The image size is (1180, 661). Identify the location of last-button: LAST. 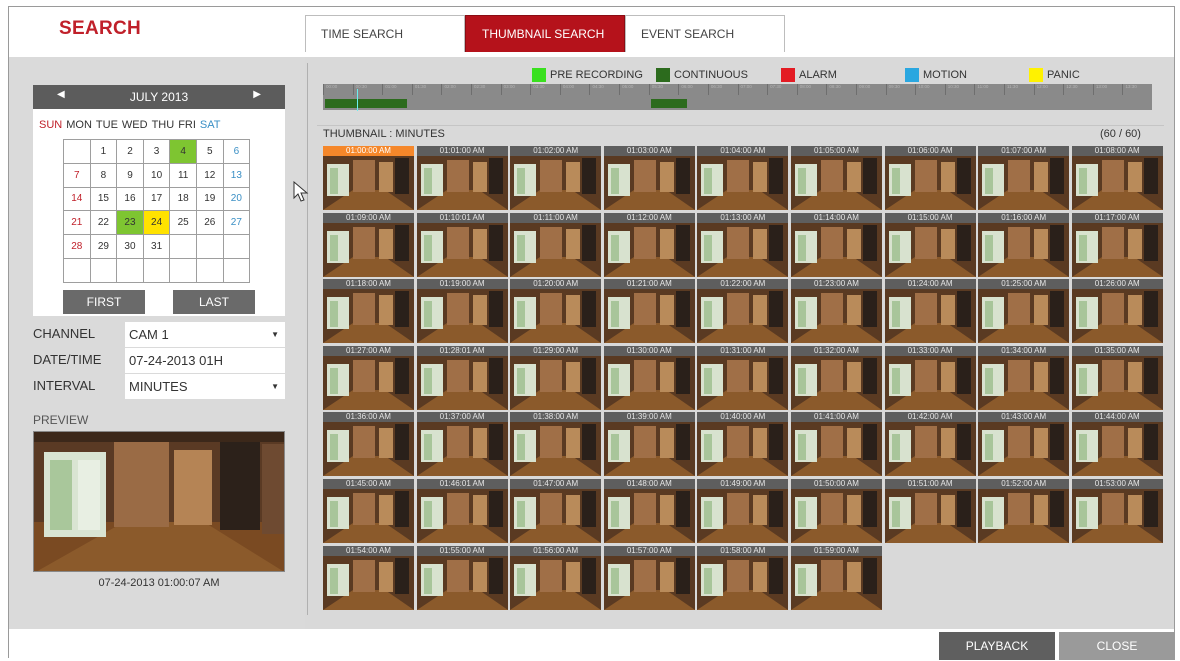
(214, 302).